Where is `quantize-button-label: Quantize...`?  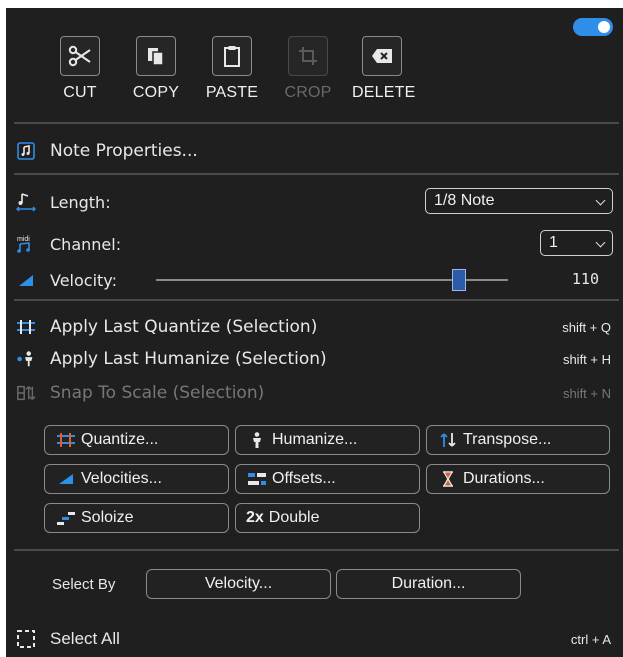 quantize-button-label: Quantize... is located at coordinates (120, 439).